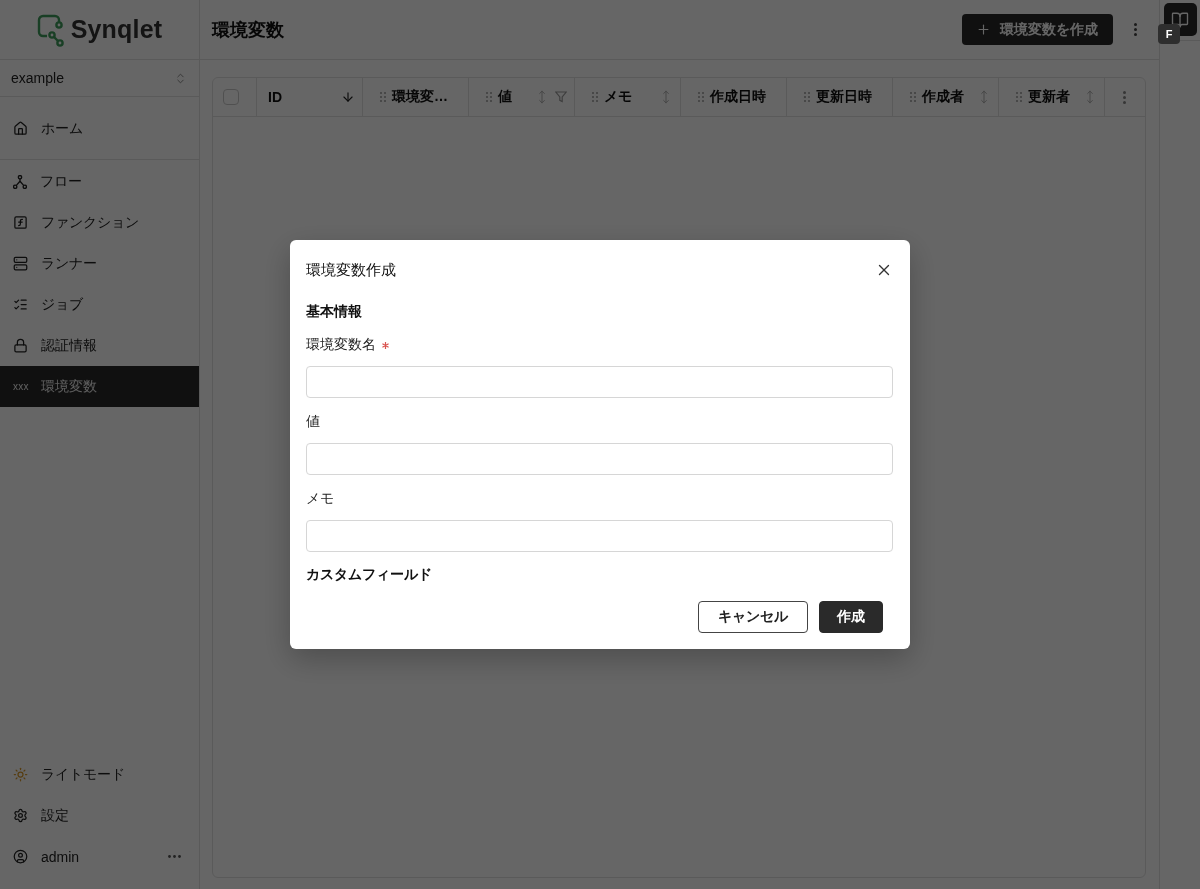 The height and width of the screenshot is (889, 1200). What do you see at coordinates (99, 222) in the screenshot?
I see `sidebar-item: ファンクション` at bounding box center [99, 222].